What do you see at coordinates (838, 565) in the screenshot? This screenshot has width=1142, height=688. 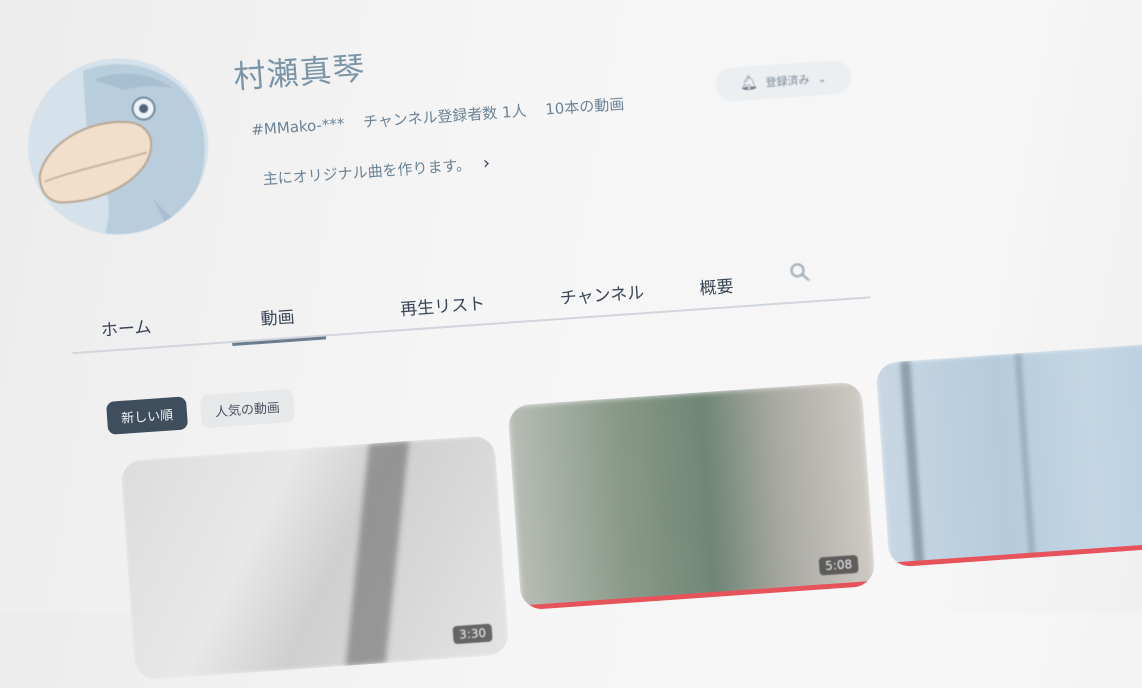 I see `video-duration: 5:08` at bounding box center [838, 565].